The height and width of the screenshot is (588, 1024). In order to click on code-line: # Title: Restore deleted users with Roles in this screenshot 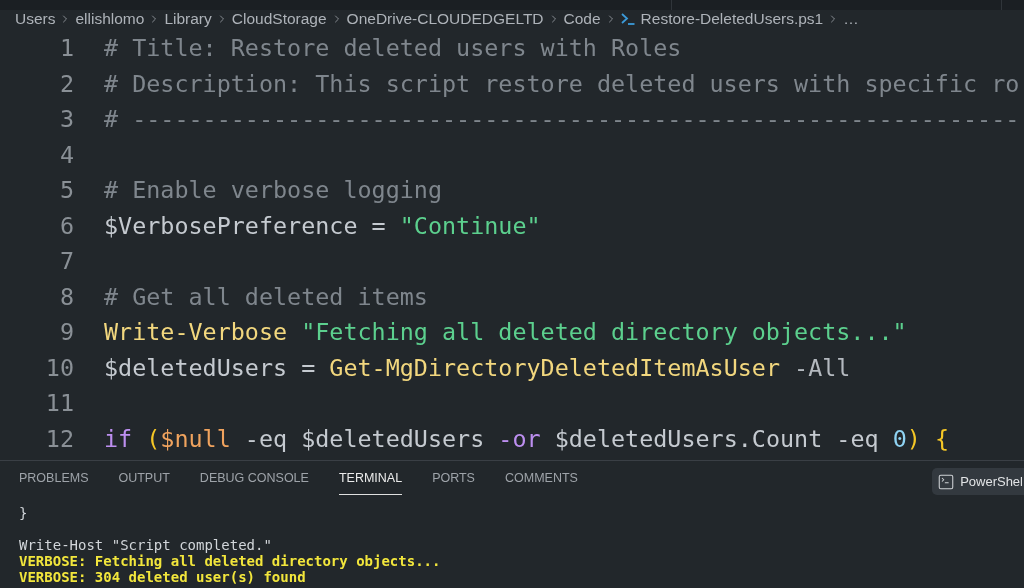, I will do `click(393, 48)`.